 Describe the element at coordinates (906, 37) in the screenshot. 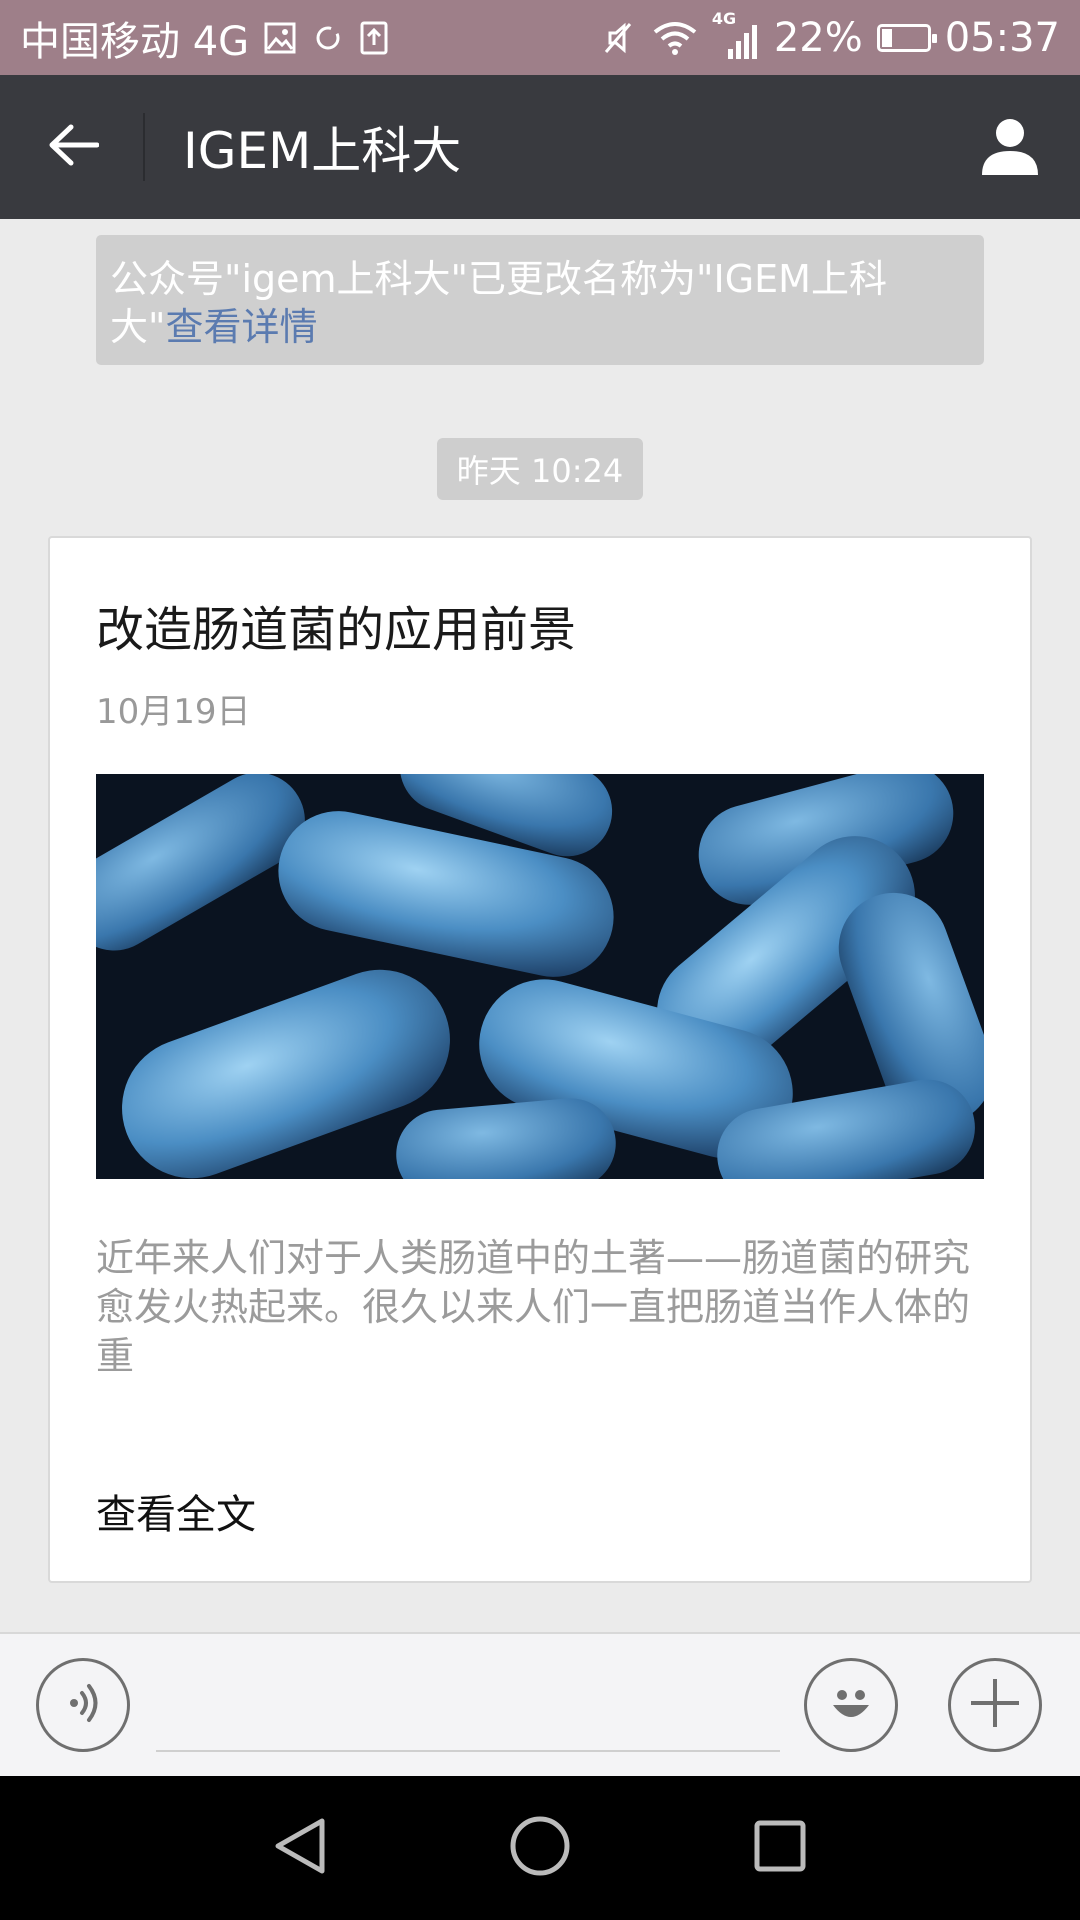

I see `battery-icon` at that location.